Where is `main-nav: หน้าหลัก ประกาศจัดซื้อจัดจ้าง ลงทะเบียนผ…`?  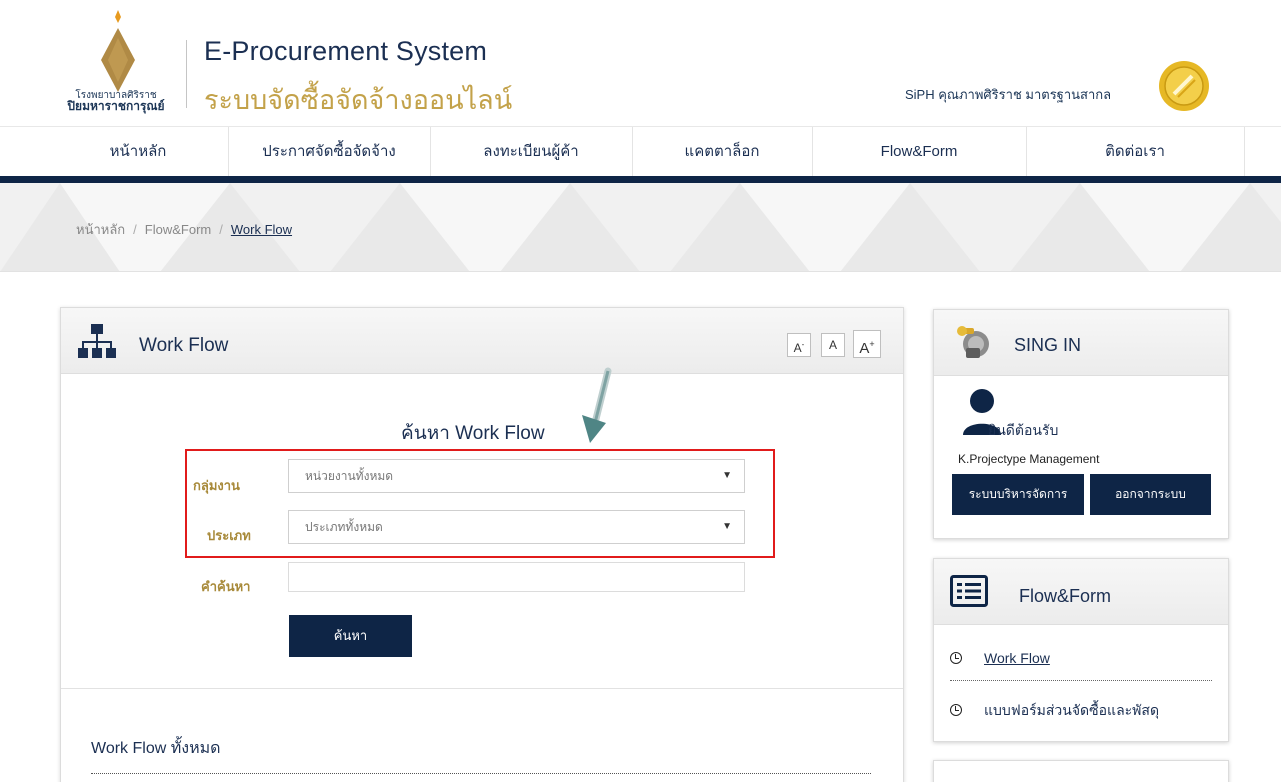
main-nav: หน้าหลัก ประกาศจัดซื้อจัดจ้าง ลงทะเบียนผ… is located at coordinates (640, 152).